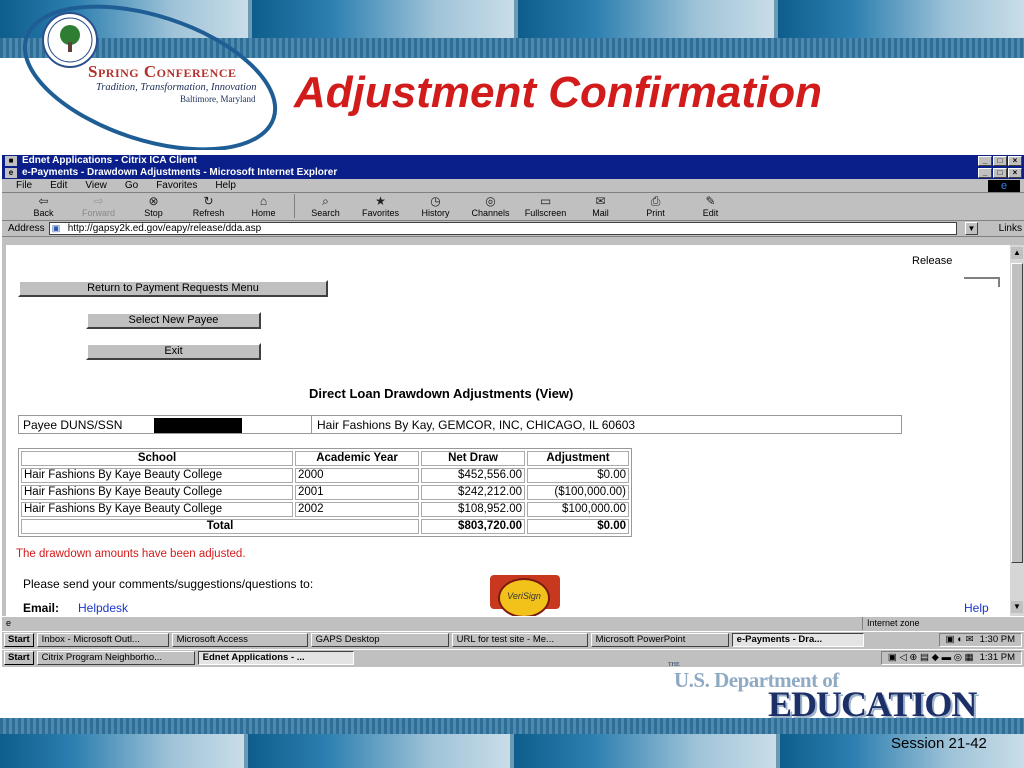 This screenshot has width=1024, height=768. I want to click on email-label: Email:, so click(41, 608).